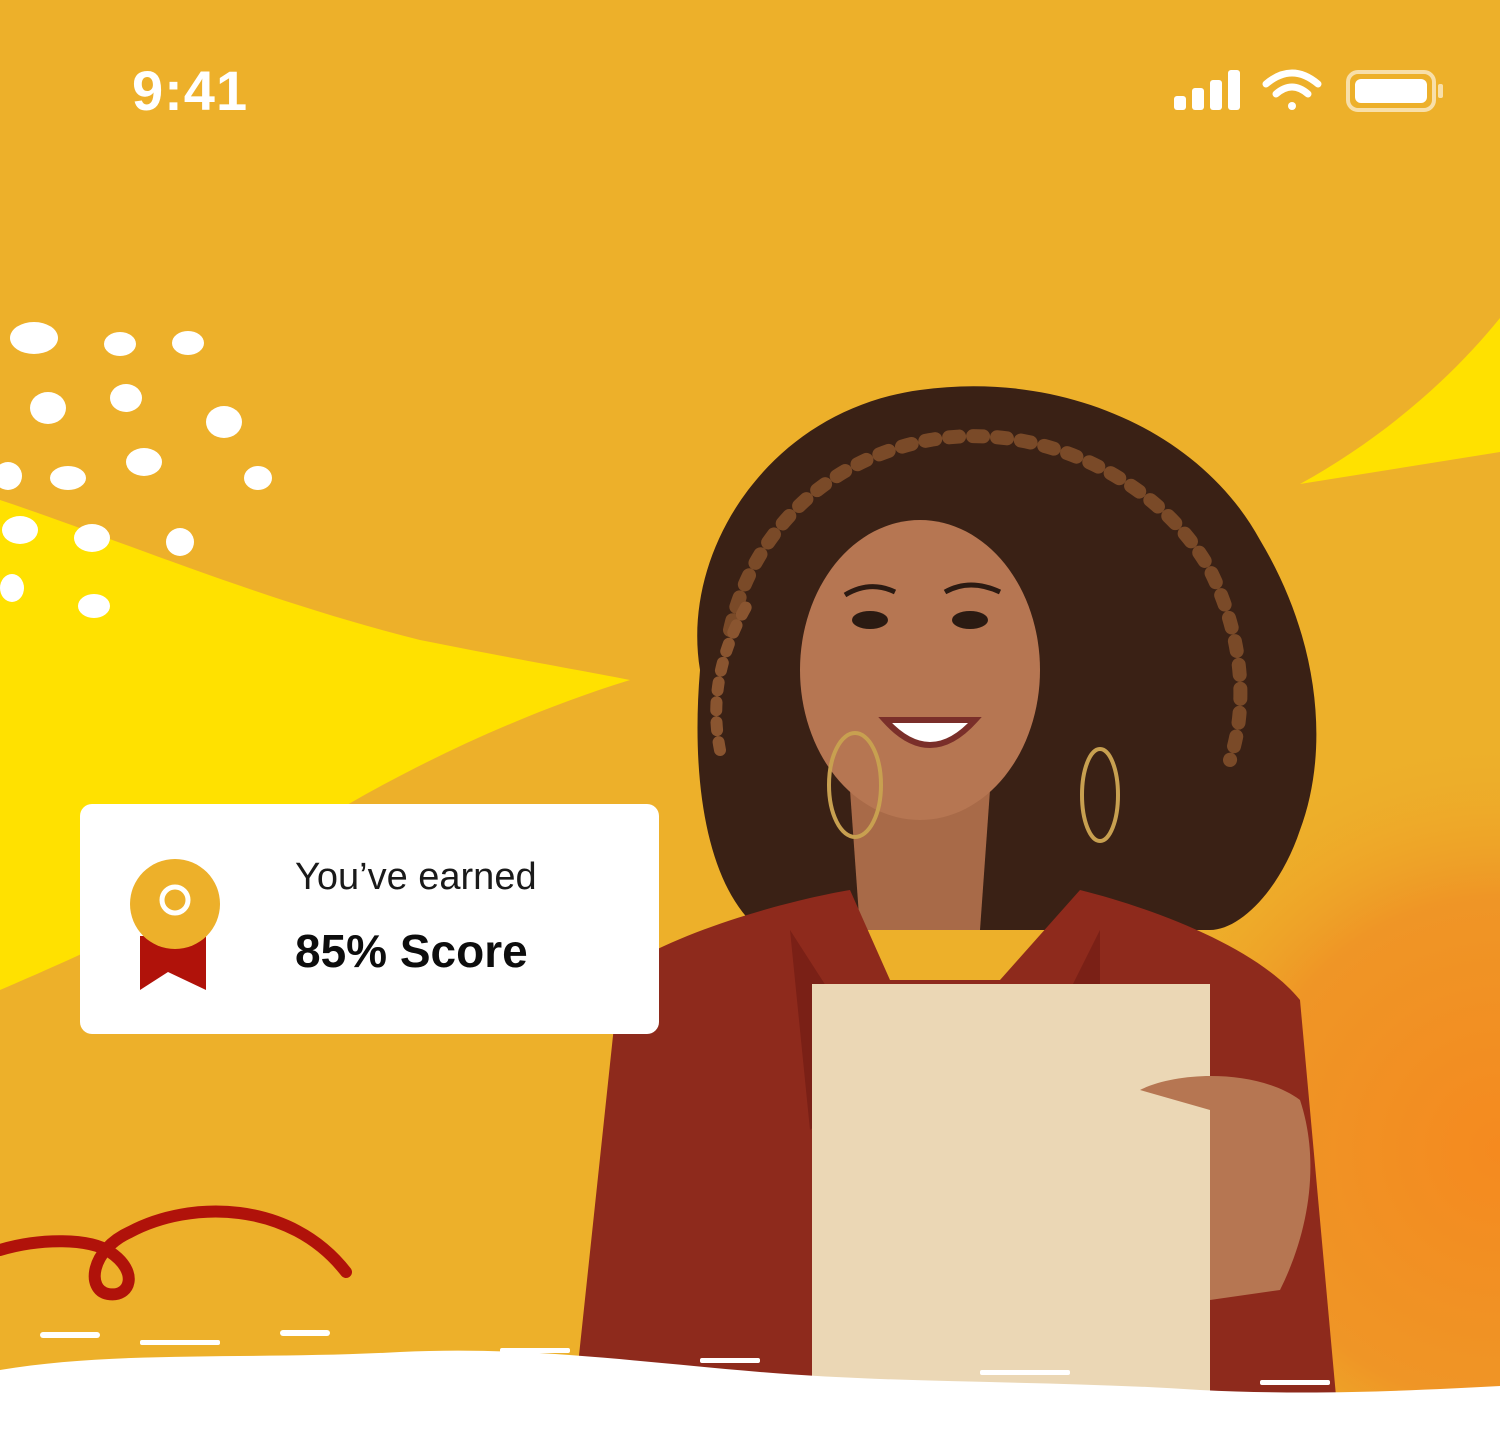  I want to click on score-card: You’ve earned 85% Score, so click(369, 919).